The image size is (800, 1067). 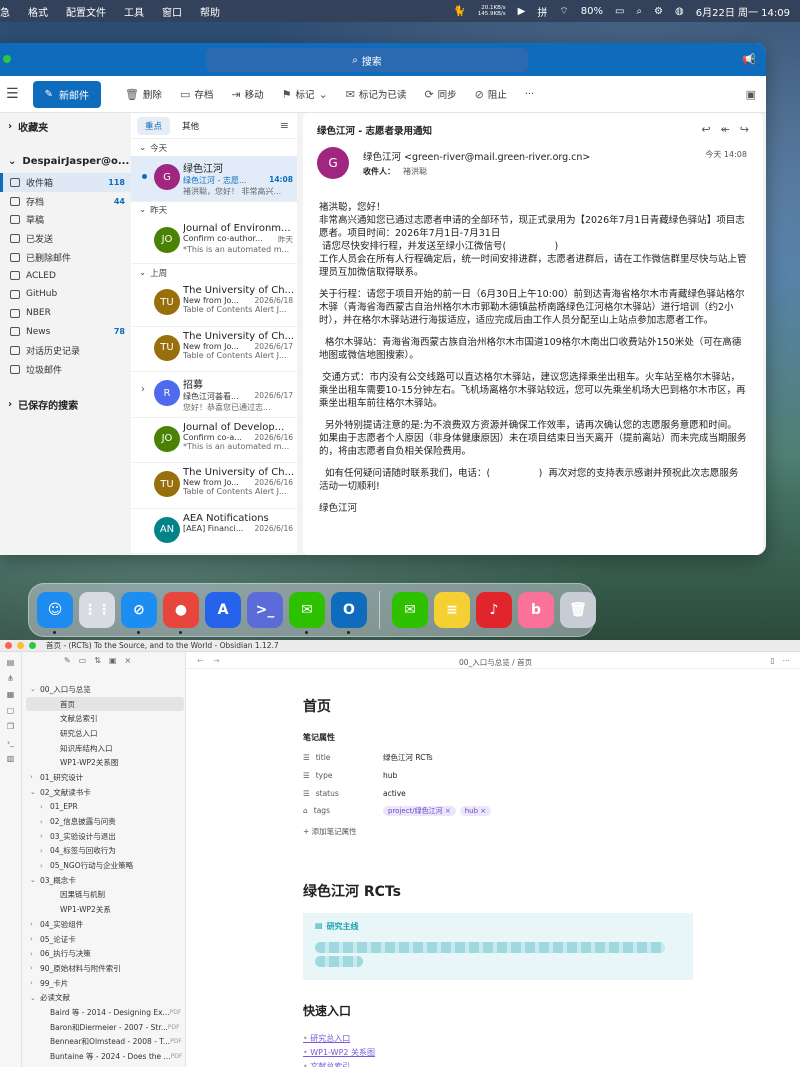 What do you see at coordinates (105, 997) in the screenshot?
I see `file-tree-item: ⌄ 必读文献` at bounding box center [105, 997].